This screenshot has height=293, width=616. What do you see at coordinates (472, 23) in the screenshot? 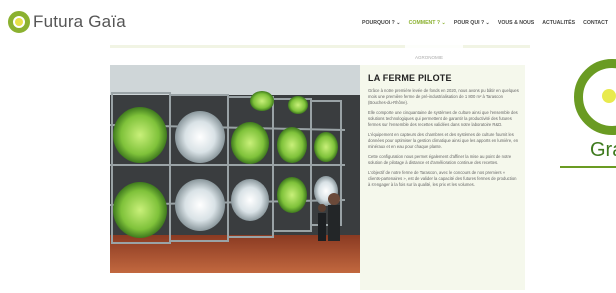
I see `nav-pour-qui: POUR QUI ? ⌄` at bounding box center [472, 23].